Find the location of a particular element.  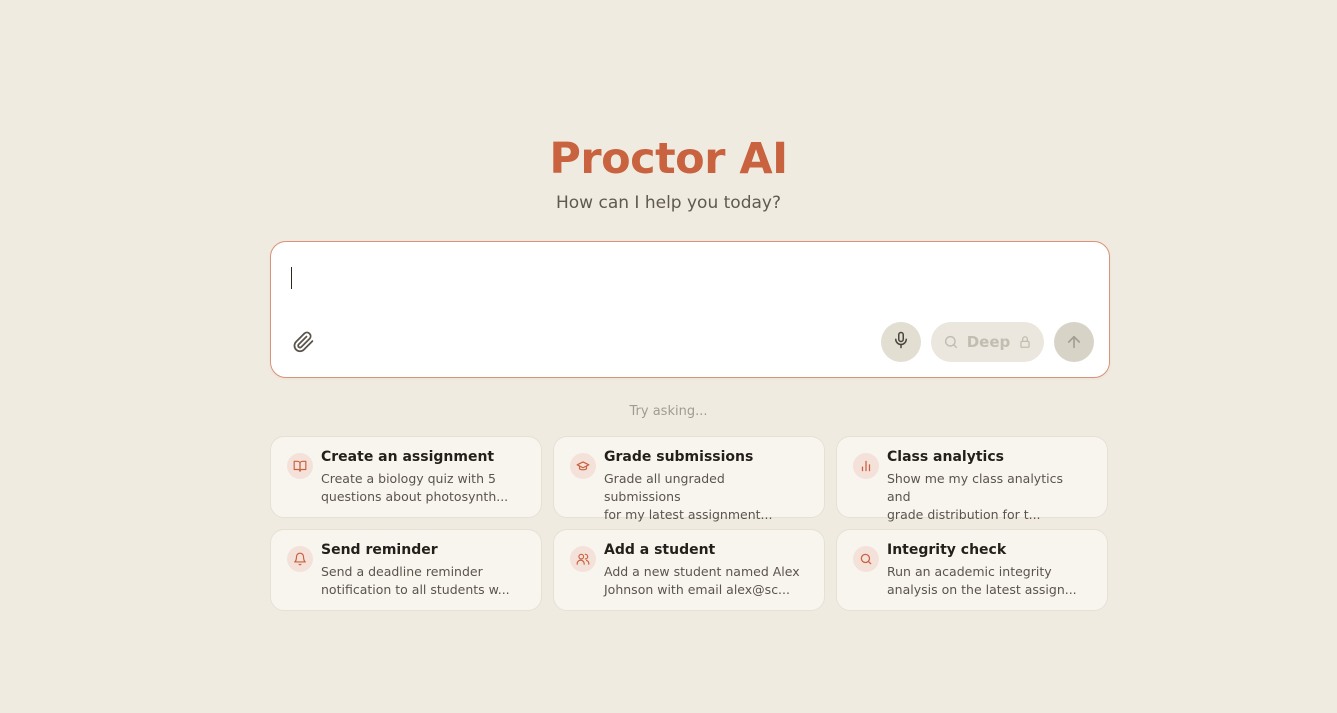

subtitle: How can I help you today? is located at coordinates (668, 203).